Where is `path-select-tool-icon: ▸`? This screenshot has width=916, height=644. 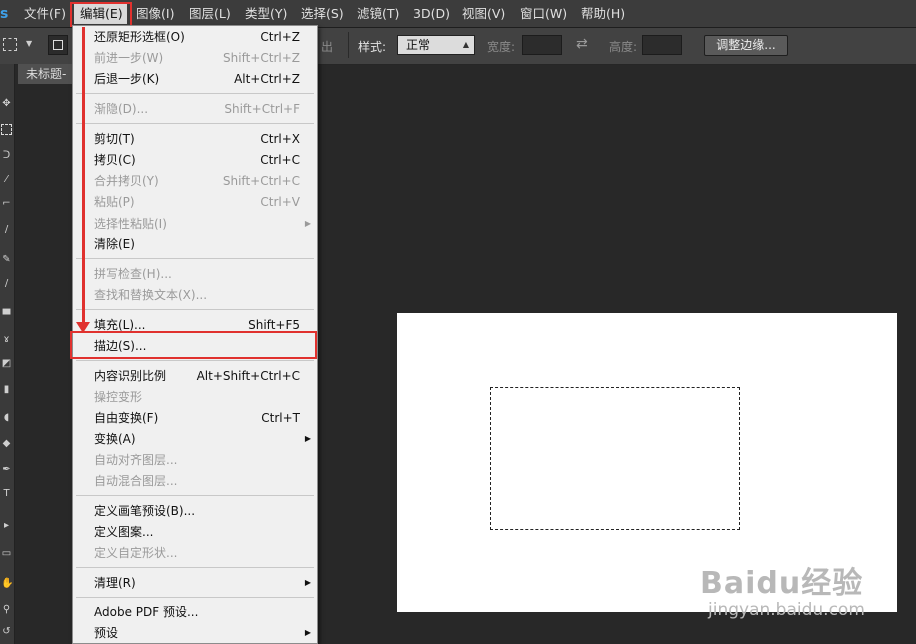 path-select-tool-icon: ▸ is located at coordinates (6, 525).